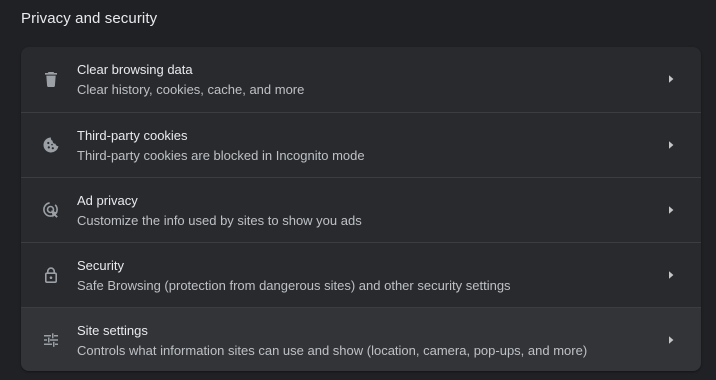 The height and width of the screenshot is (380, 716). I want to click on section-title: Privacy and security, so click(89, 18).